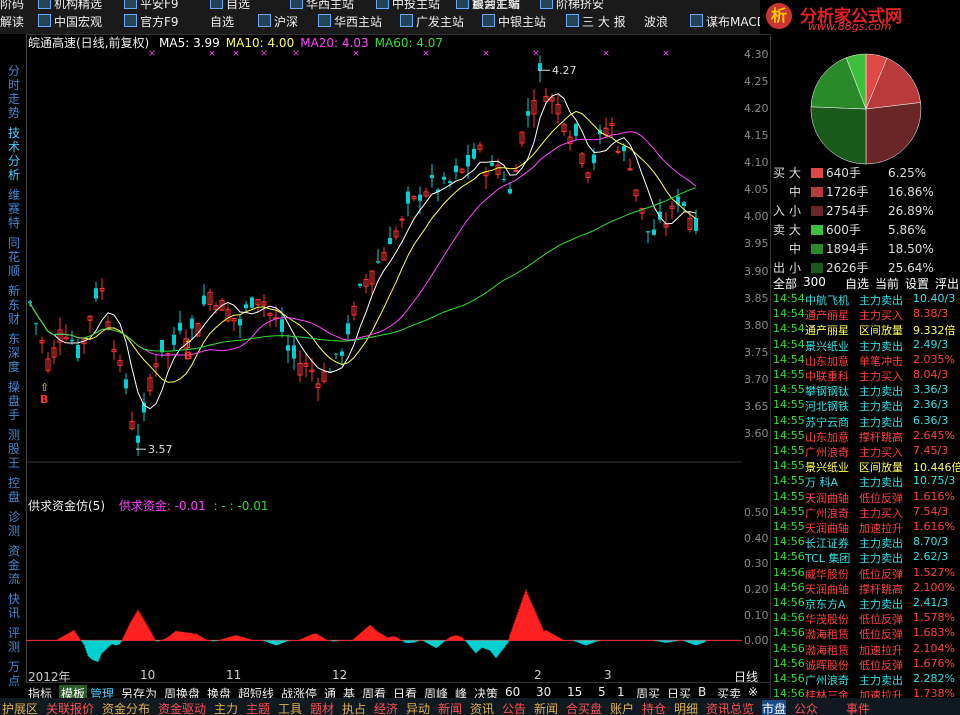  I want to click on toolbar-button: 机构精选, so click(70, 6).